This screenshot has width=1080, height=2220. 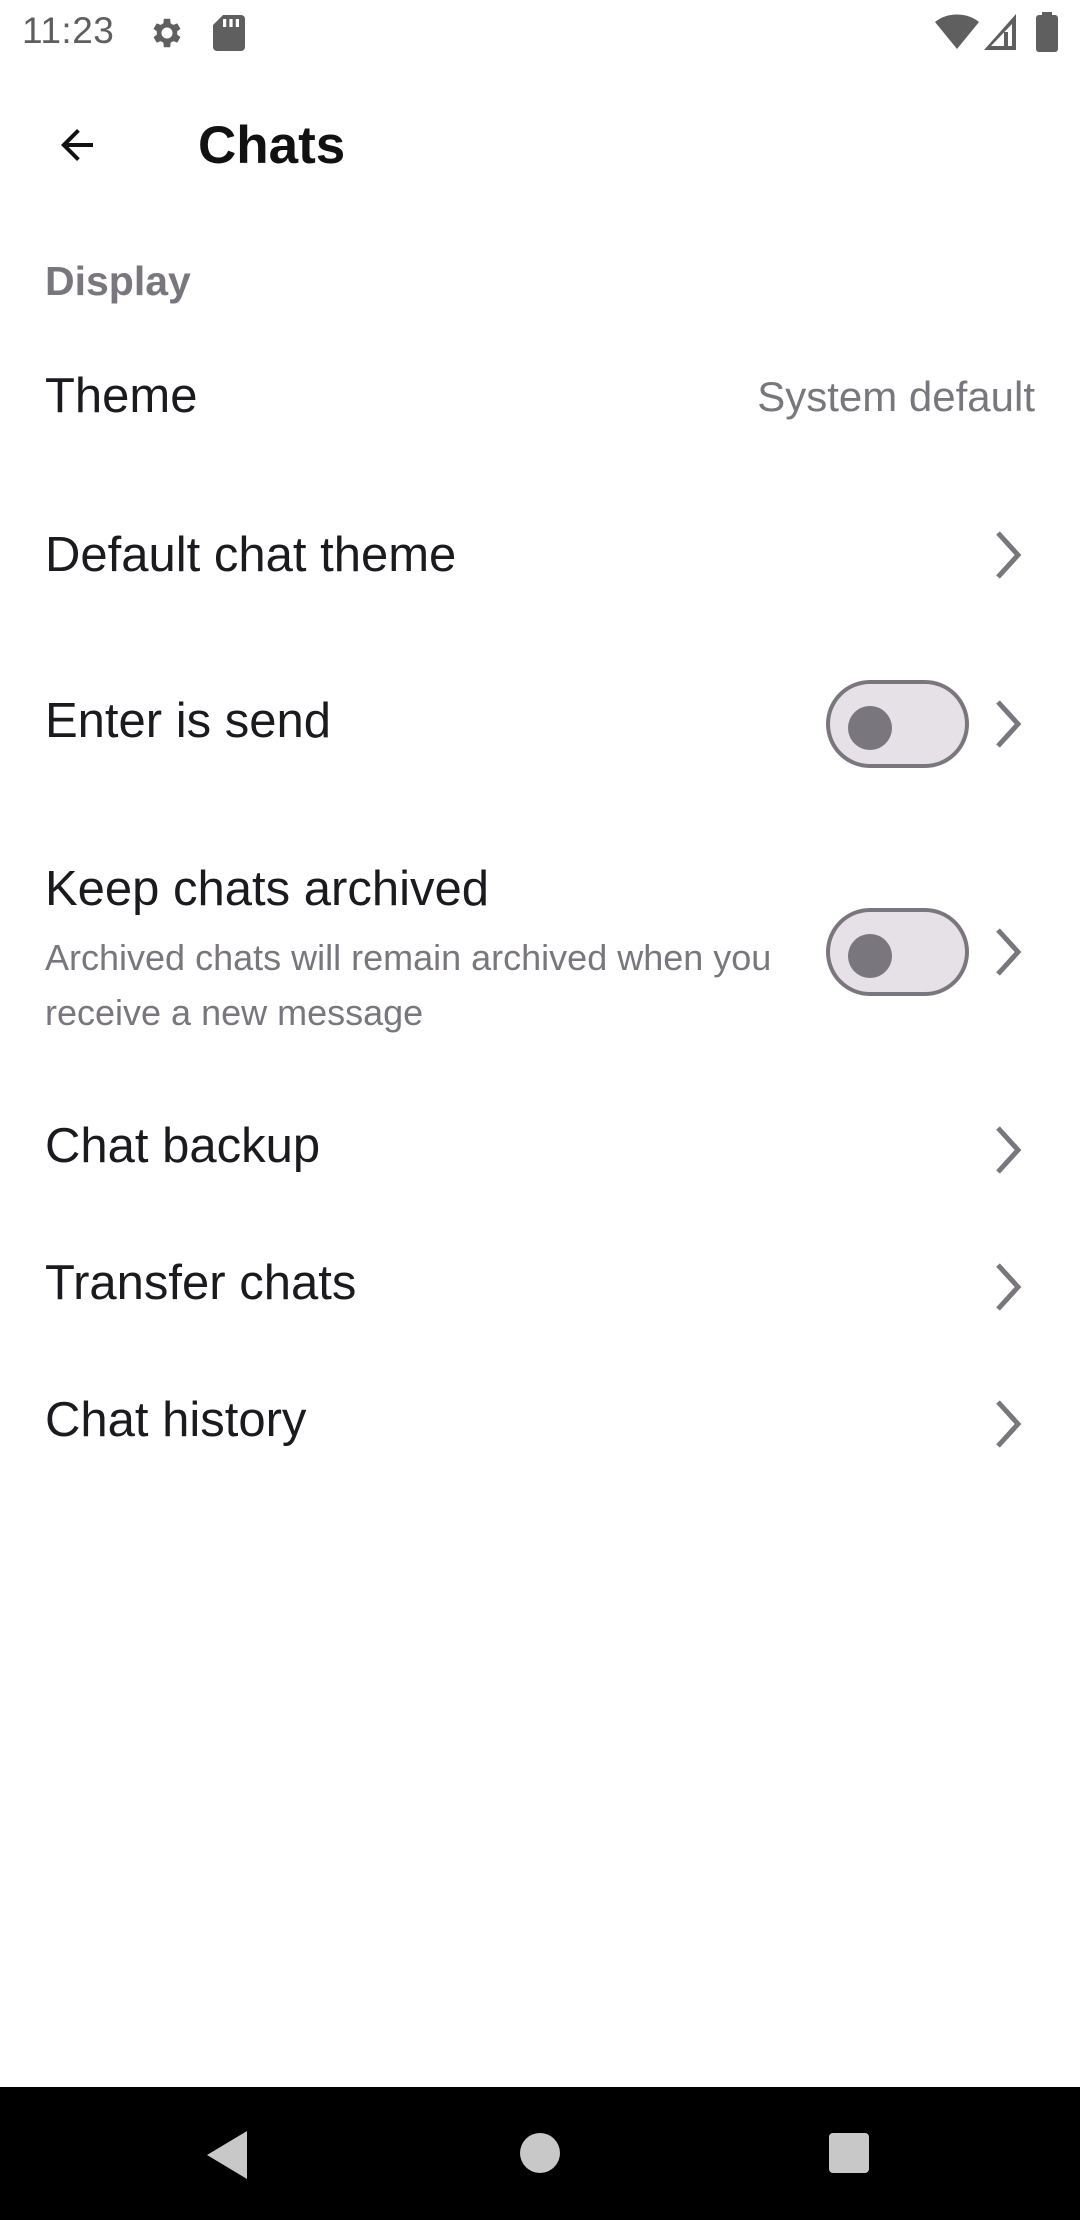 I want to click on setting-label: Default chat theme, so click(x=251, y=555).